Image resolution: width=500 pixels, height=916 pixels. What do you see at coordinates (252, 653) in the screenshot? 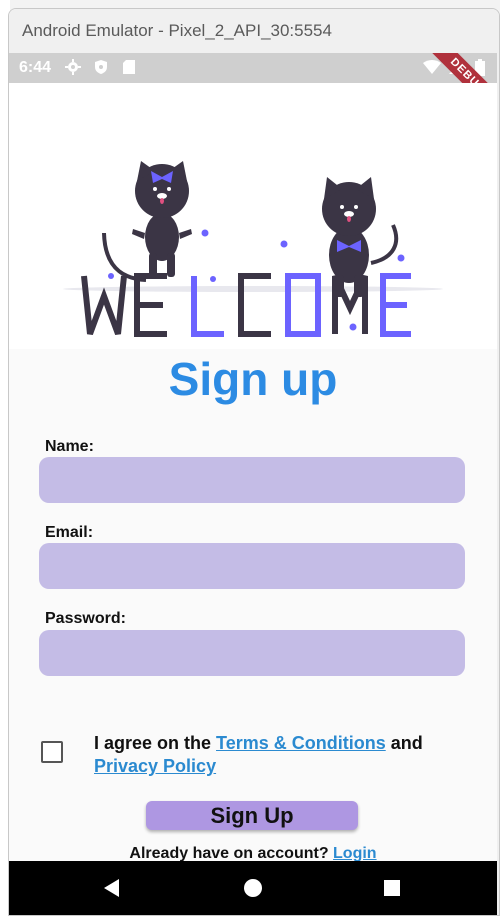
I see `password-input` at bounding box center [252, 653].